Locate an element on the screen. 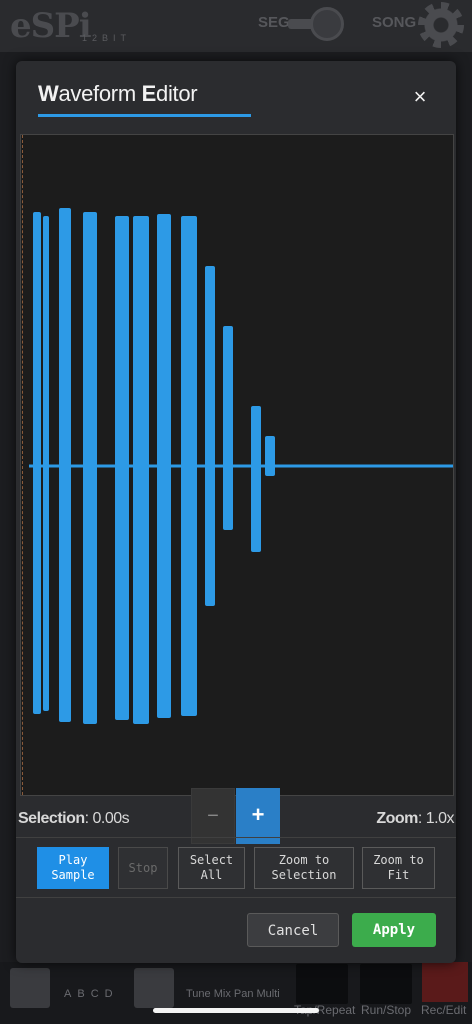 Image resolution: width=472 pixels, height=1024 pixels. seg-song-toggle is located at coordinates (317, 24).